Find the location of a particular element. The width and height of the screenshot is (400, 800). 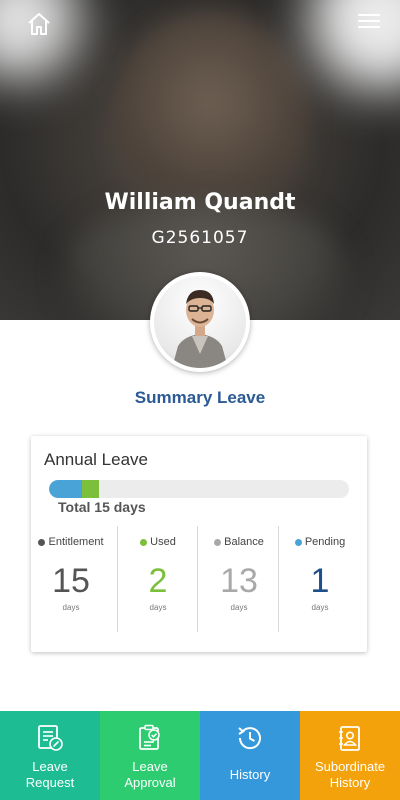

tab-label-text: History is located at coordinates (250, 774).